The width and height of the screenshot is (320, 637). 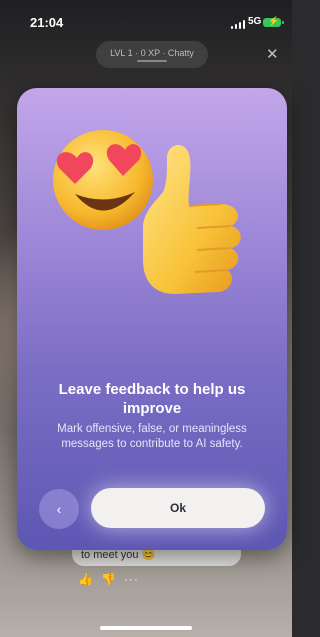 I want to click on chevron-left-icon: ‹, so click(x=59, y=509).